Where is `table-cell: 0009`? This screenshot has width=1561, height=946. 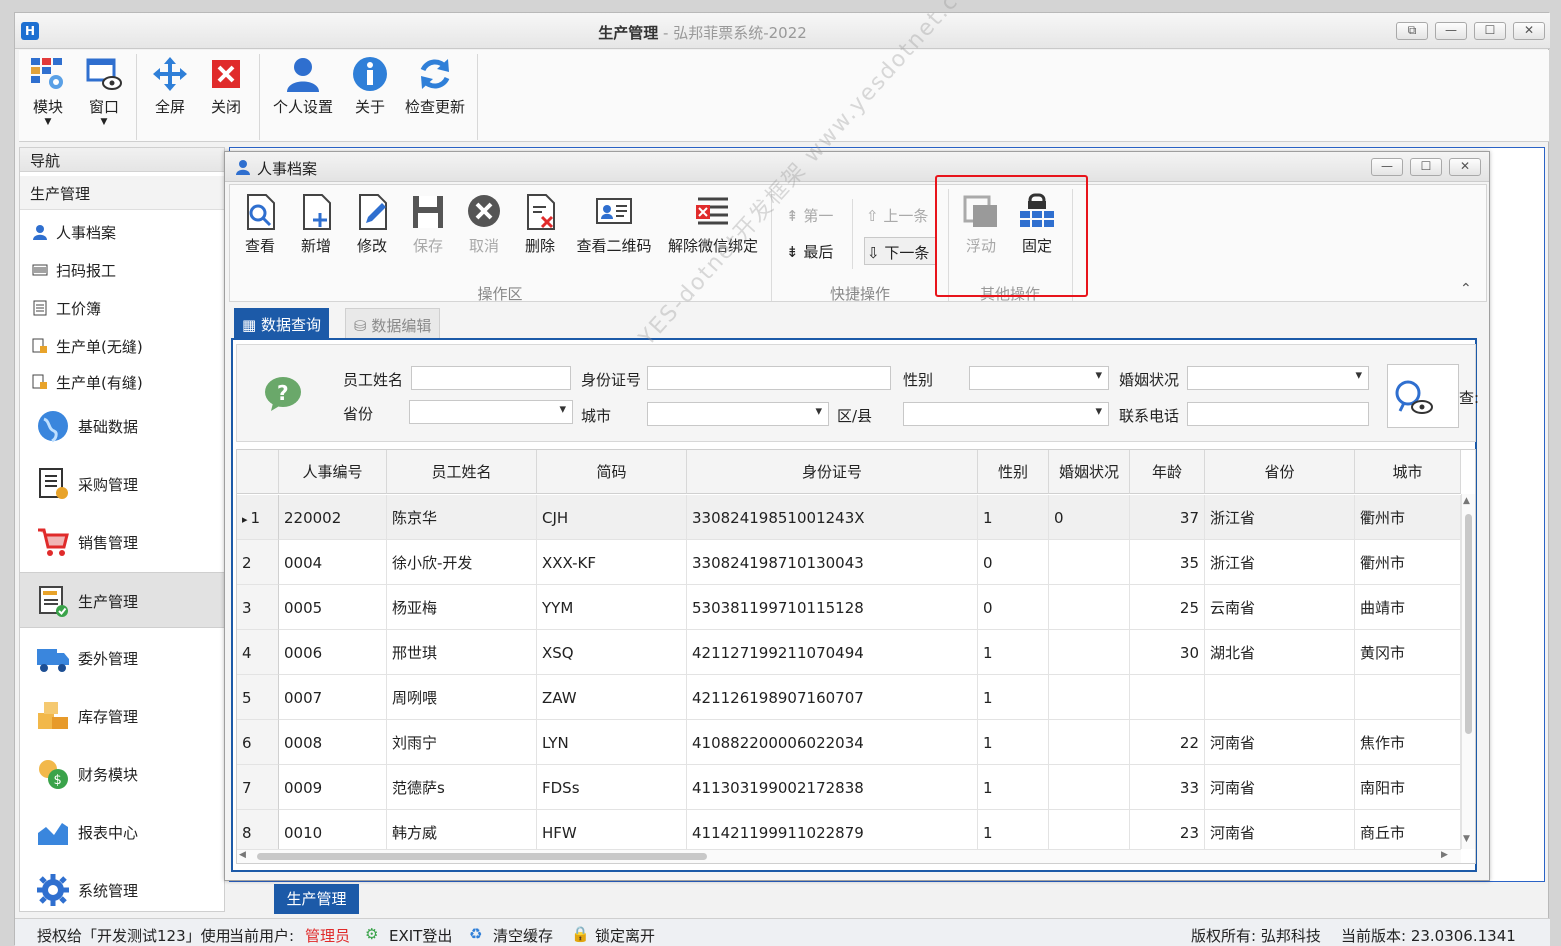 table-cell: 0009 is located at coordinates (333, 787).